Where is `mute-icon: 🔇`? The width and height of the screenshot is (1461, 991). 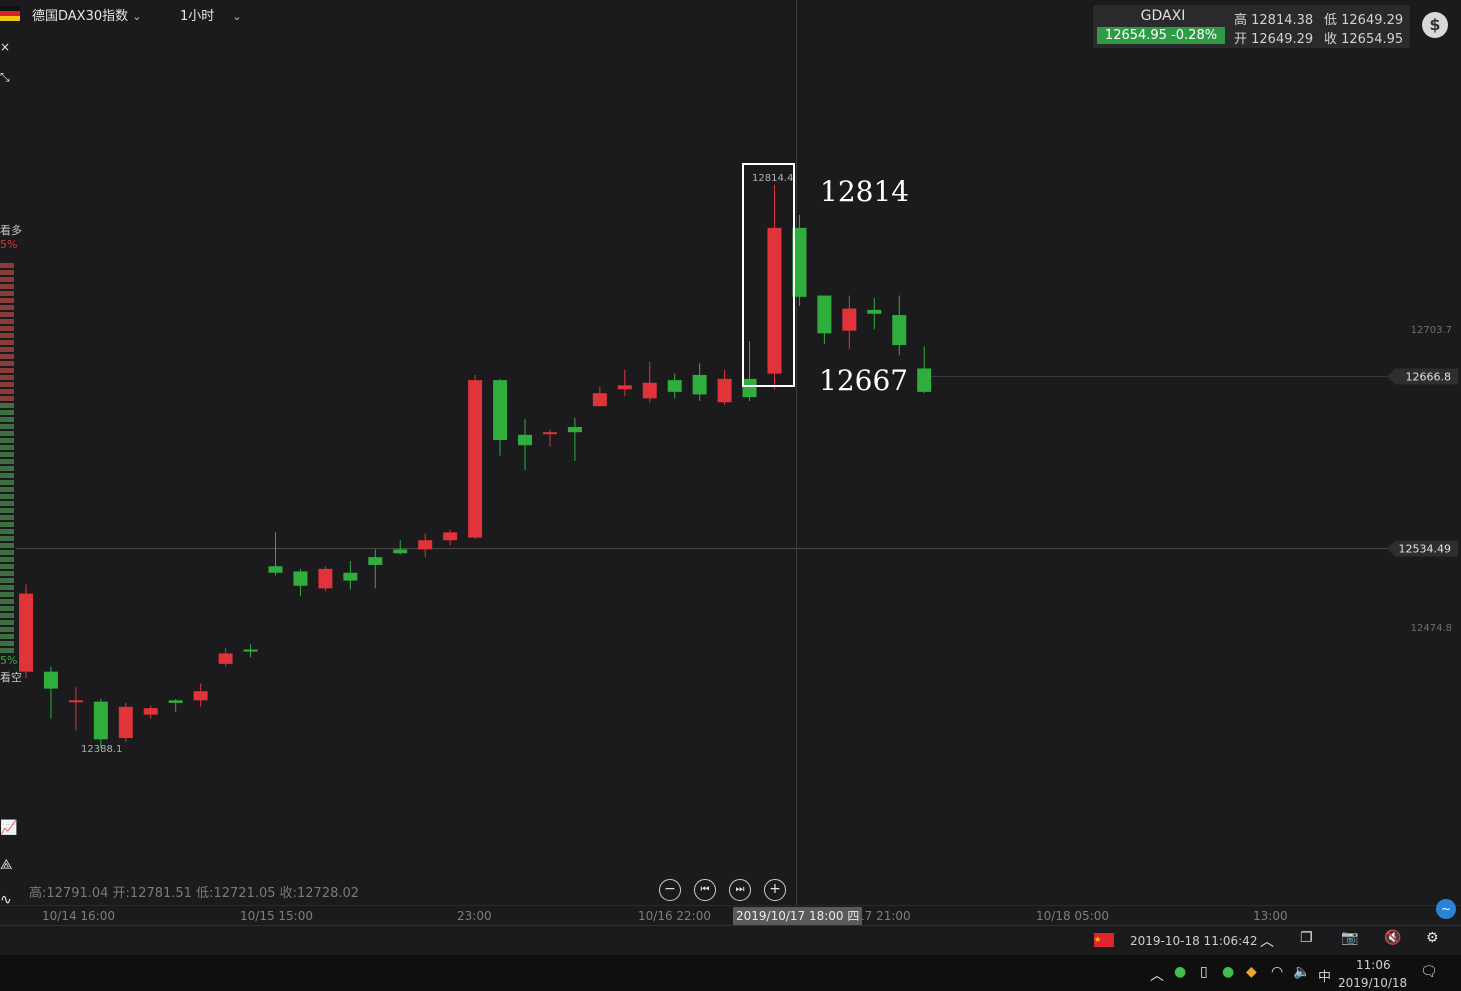 mute-icon: 🔇 is located at coordinates (1392, 938).